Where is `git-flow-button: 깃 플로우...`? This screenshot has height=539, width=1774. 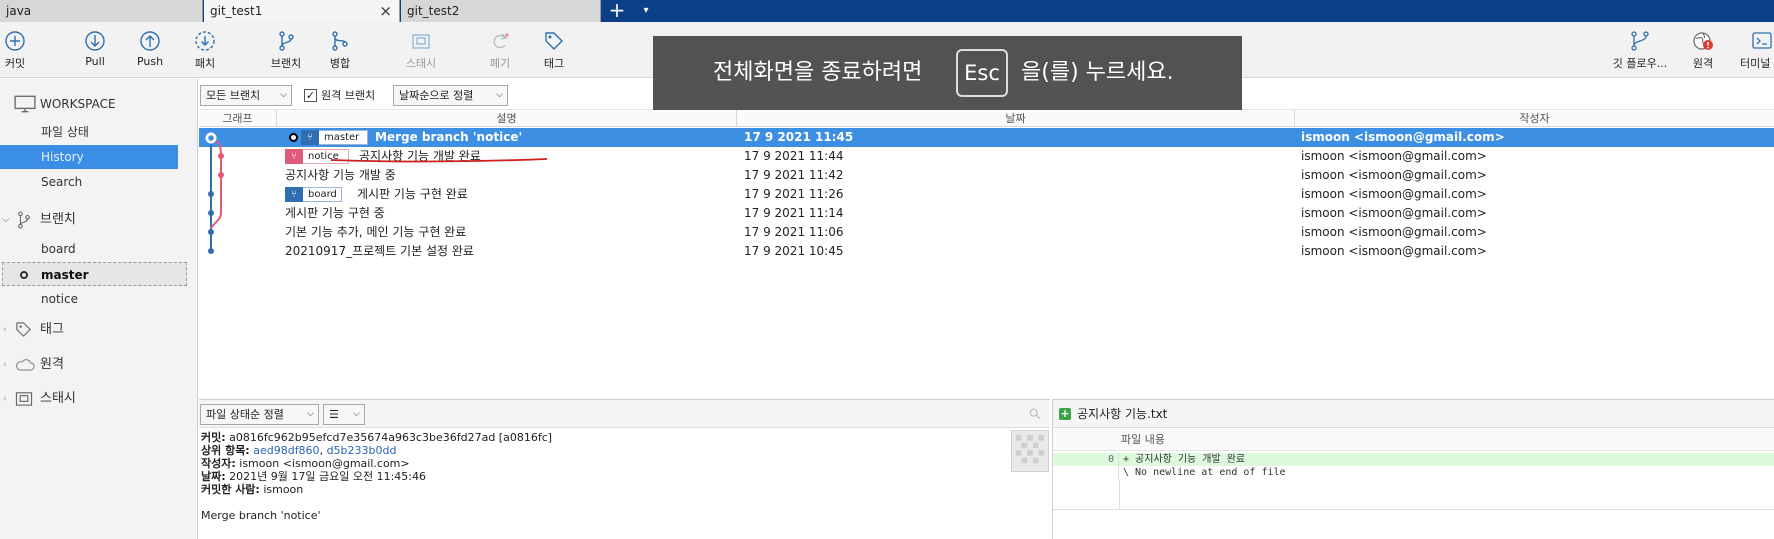
git-flow-button: 깃 플로우... is located at coordinates (1640, 53).